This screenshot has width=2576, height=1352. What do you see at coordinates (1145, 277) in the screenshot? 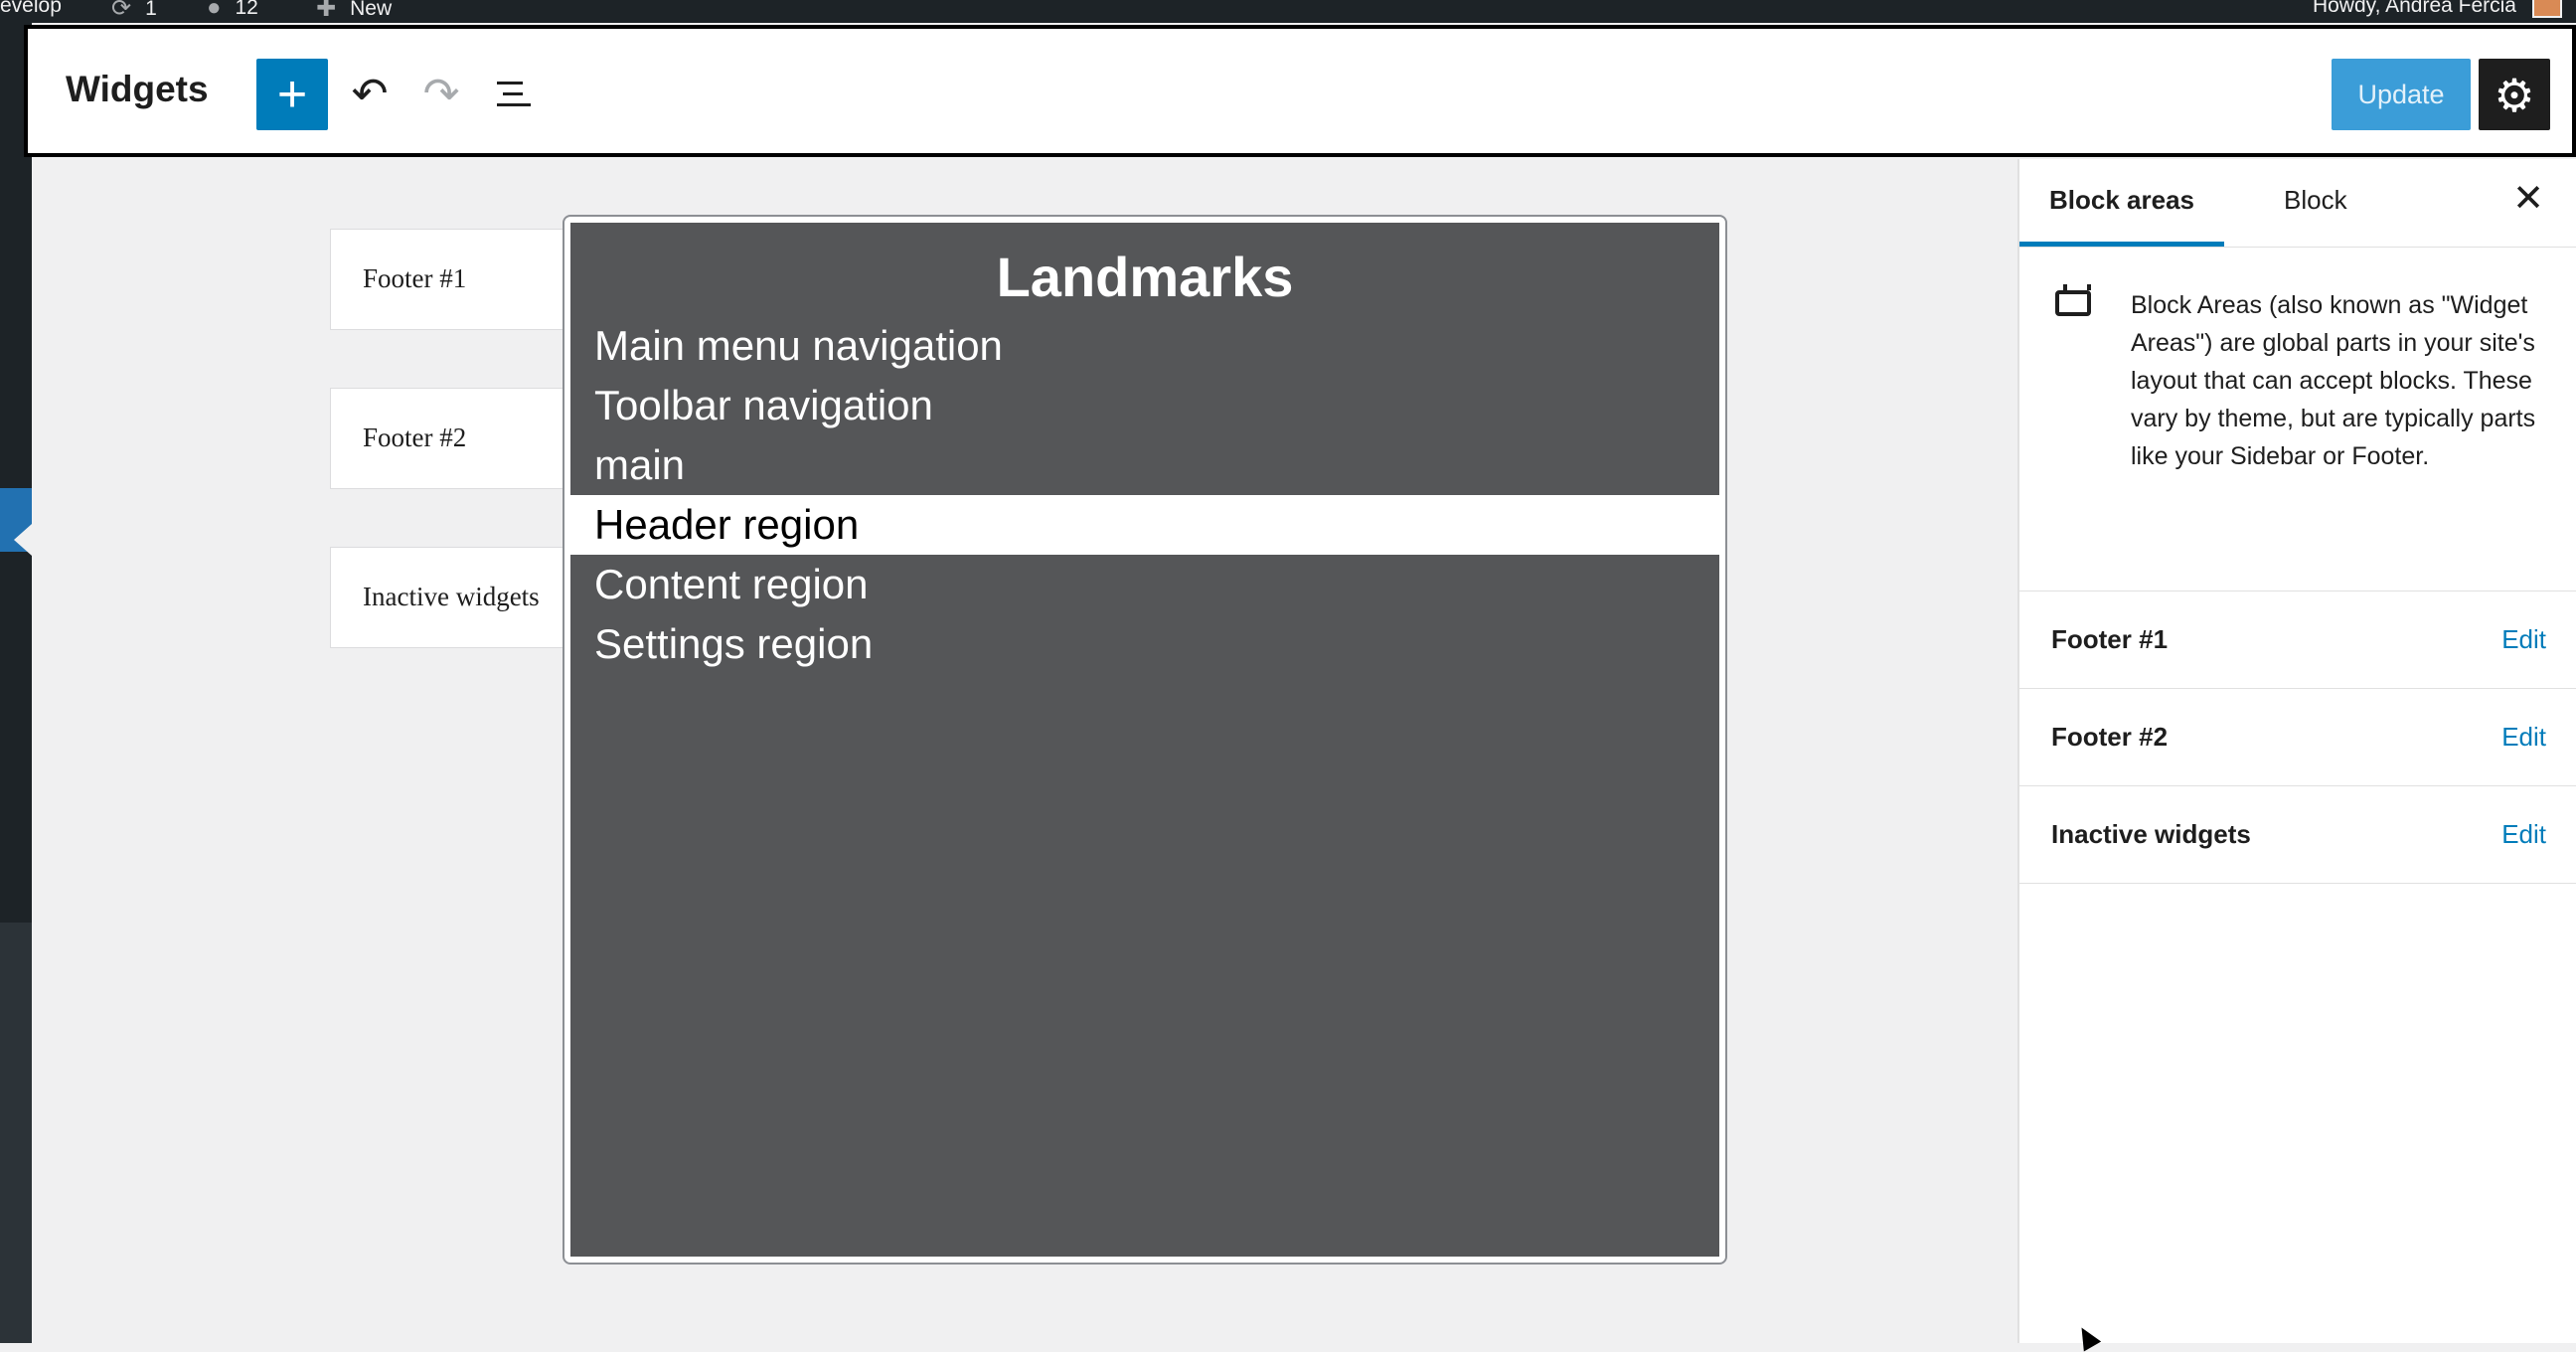
I see `landmarks-title: Landmarks` at bounding box center [1145, 277].